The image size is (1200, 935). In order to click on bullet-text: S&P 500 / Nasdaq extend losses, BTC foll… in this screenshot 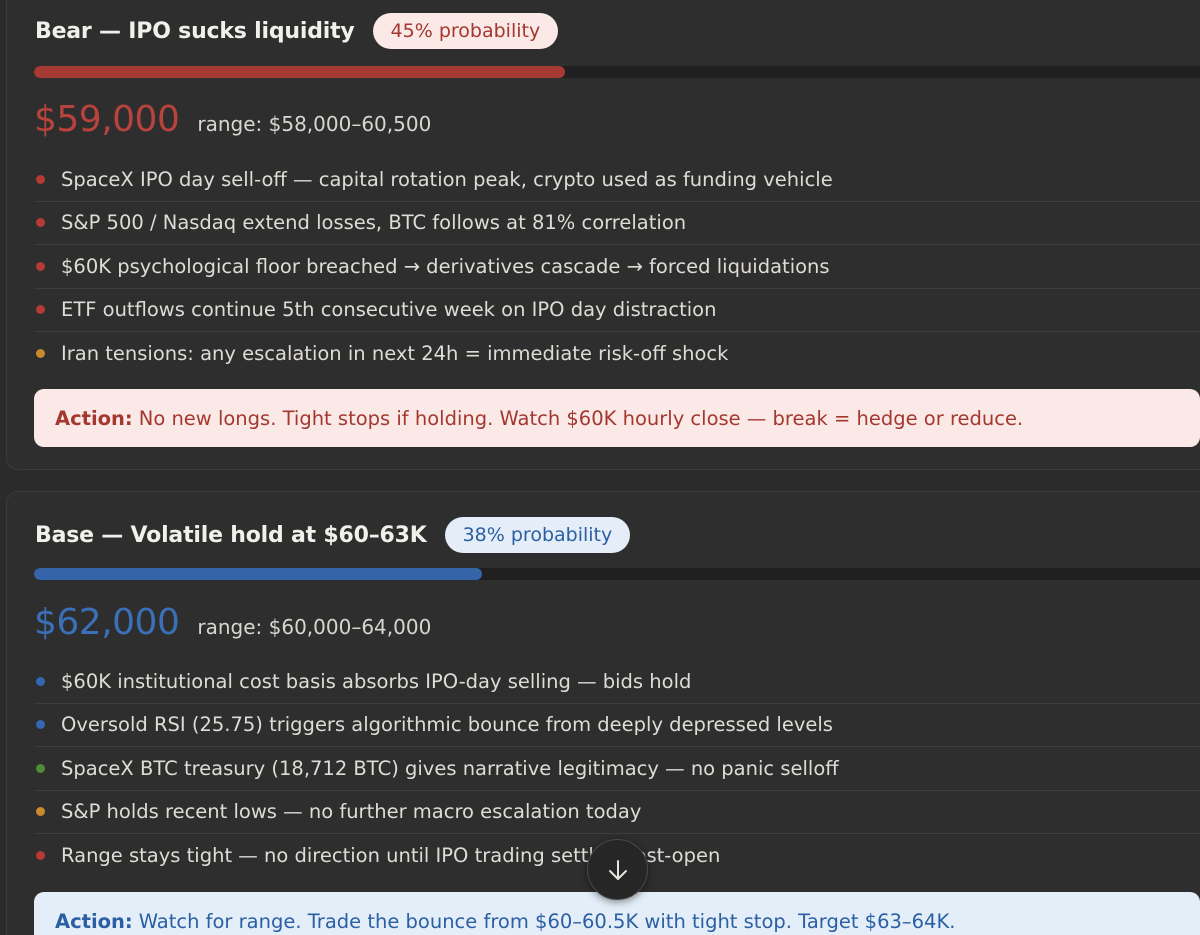, I will do `click(374, 223)`.